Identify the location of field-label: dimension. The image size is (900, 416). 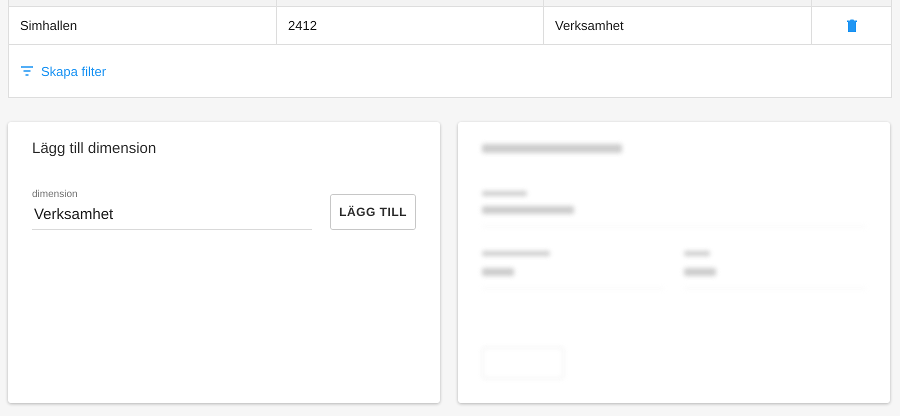
(55, 194).